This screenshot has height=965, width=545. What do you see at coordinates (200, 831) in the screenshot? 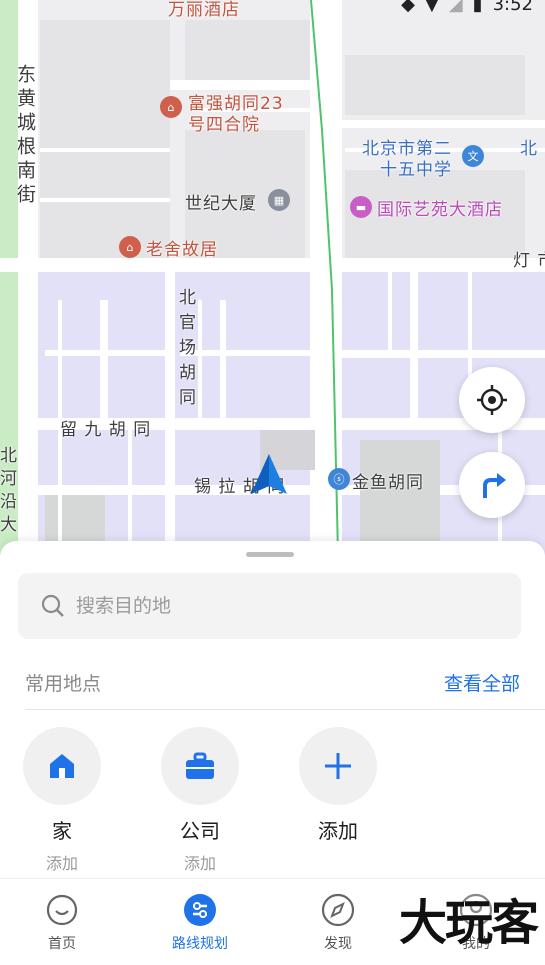
I see `place-company-name: 公司` at bounding box center [200, 831].